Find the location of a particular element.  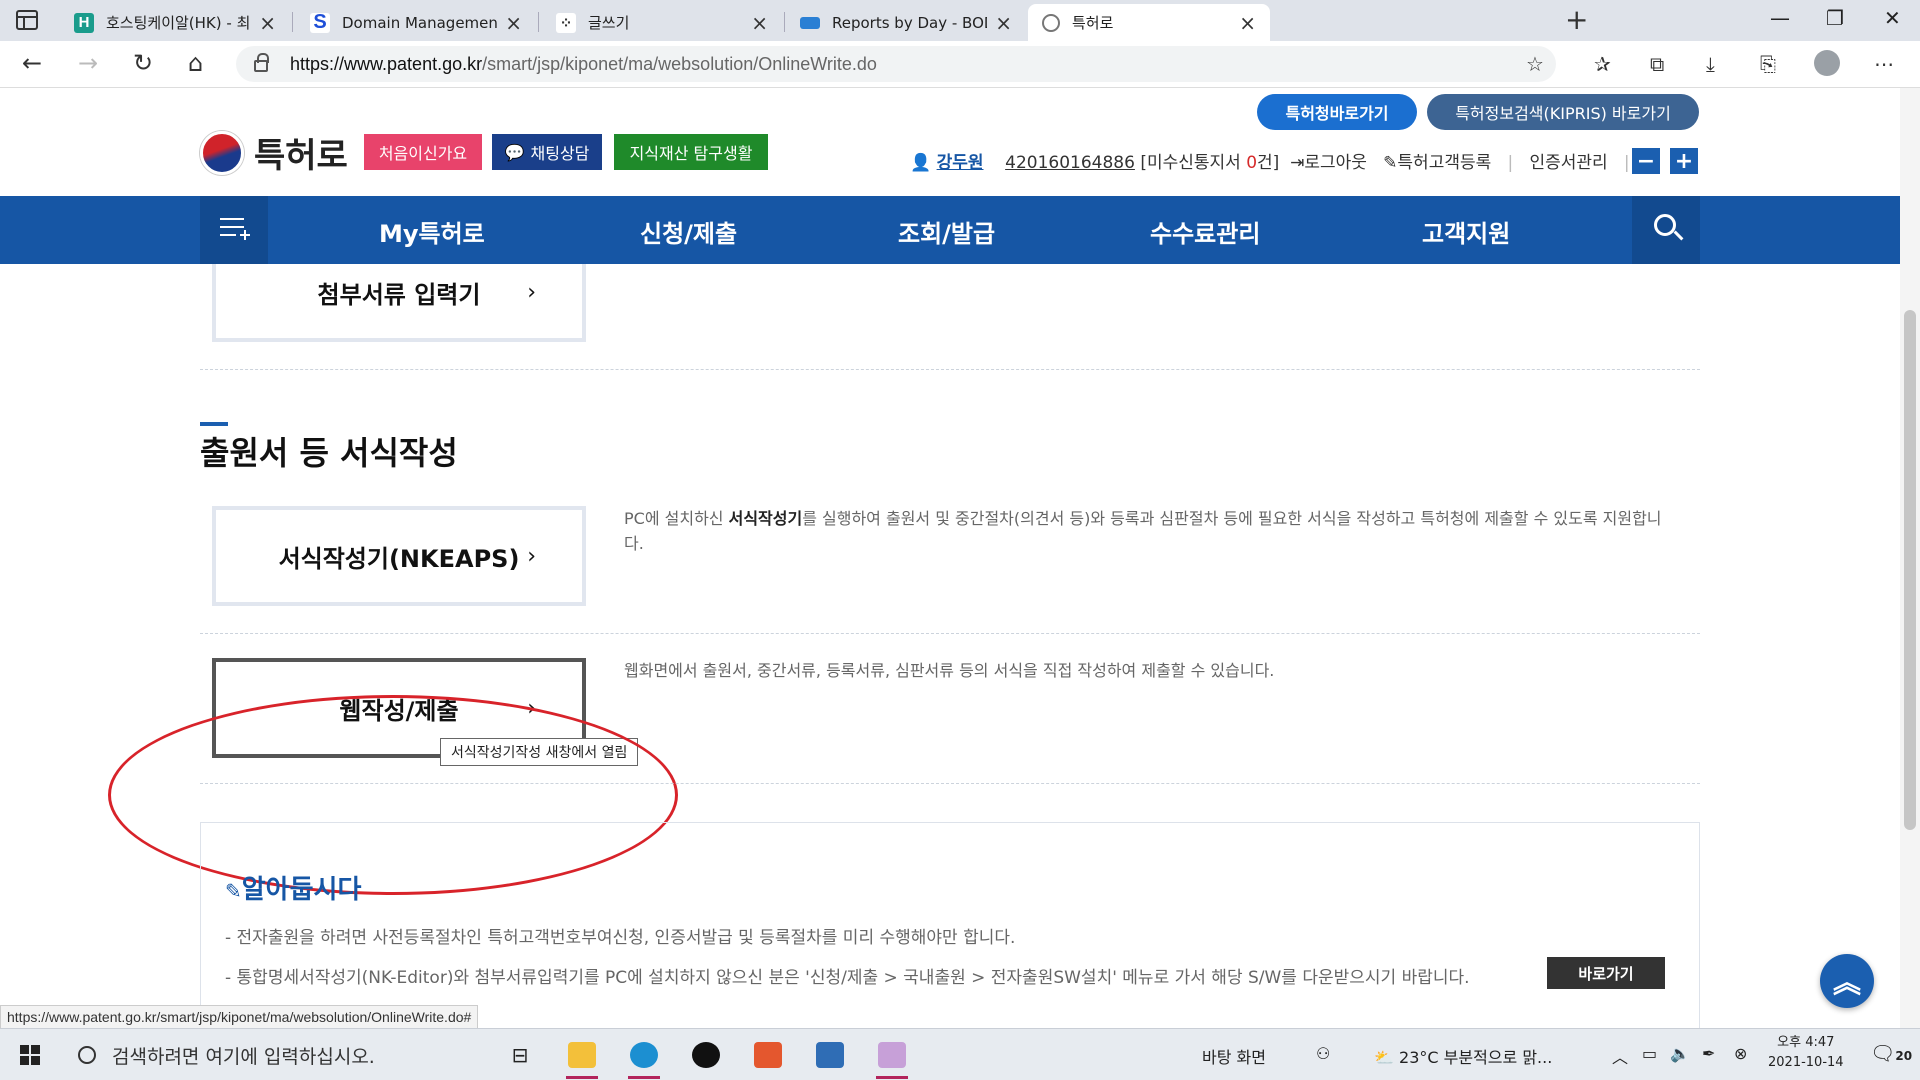

profile-avatar is located at coordinates (1827, 63).